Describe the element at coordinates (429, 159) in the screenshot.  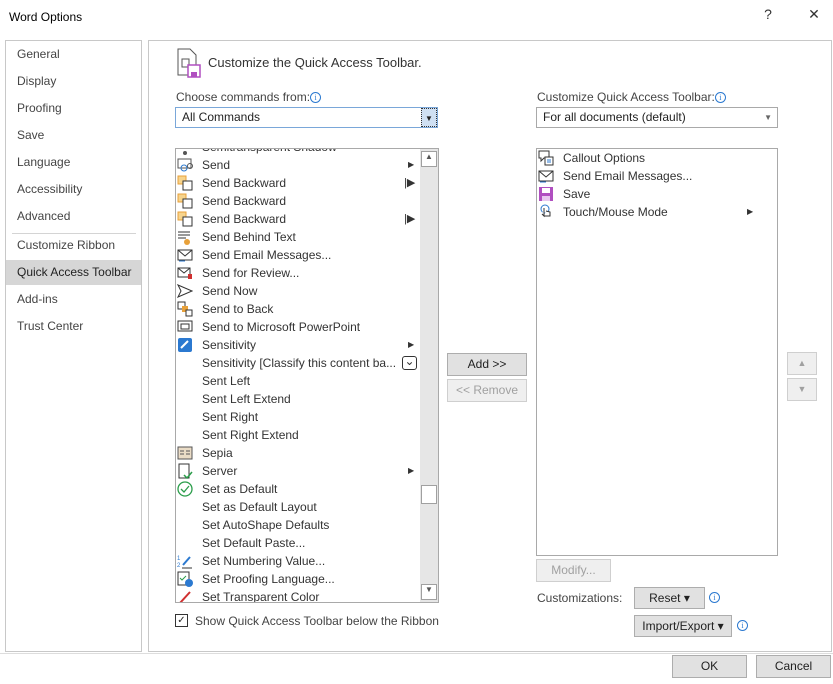
I see `scroll-up-button: ▲` at that location.